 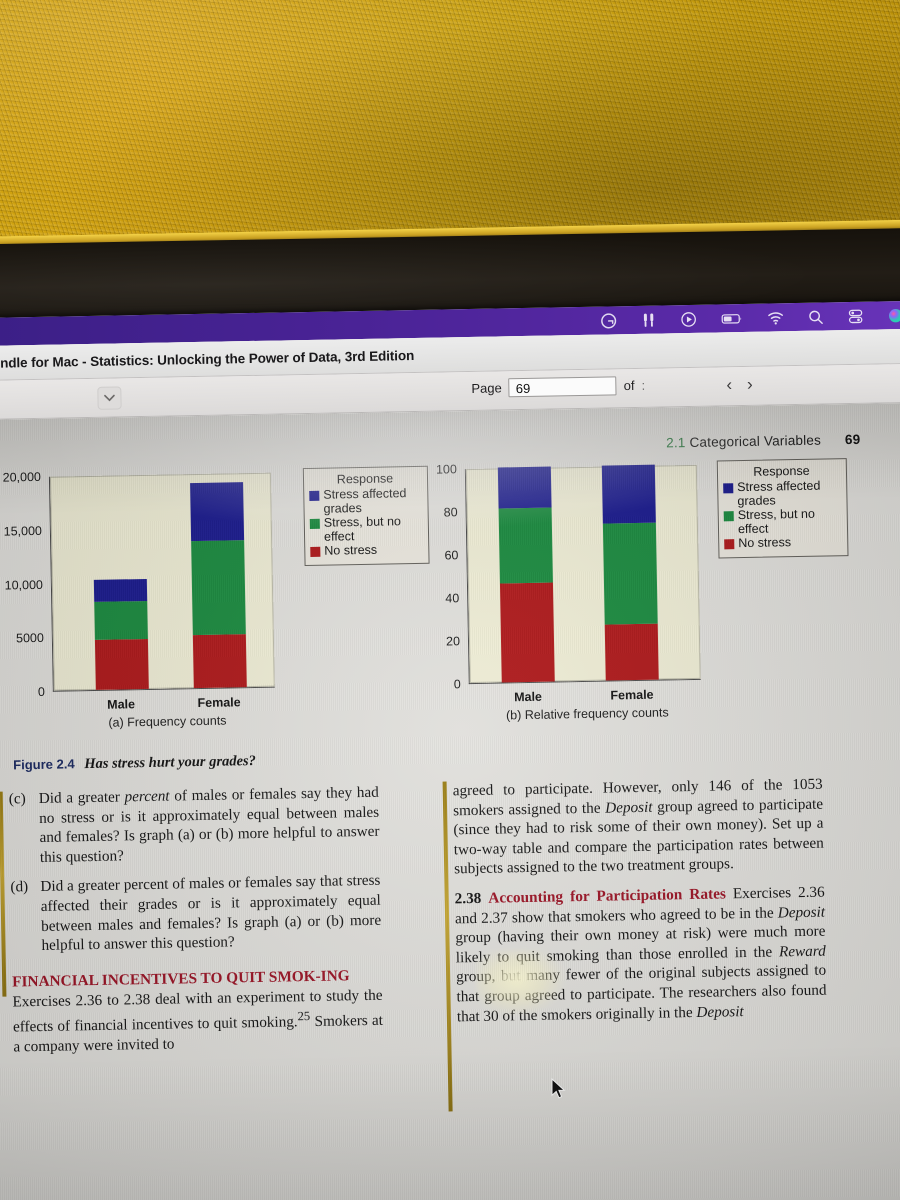 What do you see at coordinates (643, 385) in the screenshot?
I see `total-pages-label: :` at bounding box center [643, 385].